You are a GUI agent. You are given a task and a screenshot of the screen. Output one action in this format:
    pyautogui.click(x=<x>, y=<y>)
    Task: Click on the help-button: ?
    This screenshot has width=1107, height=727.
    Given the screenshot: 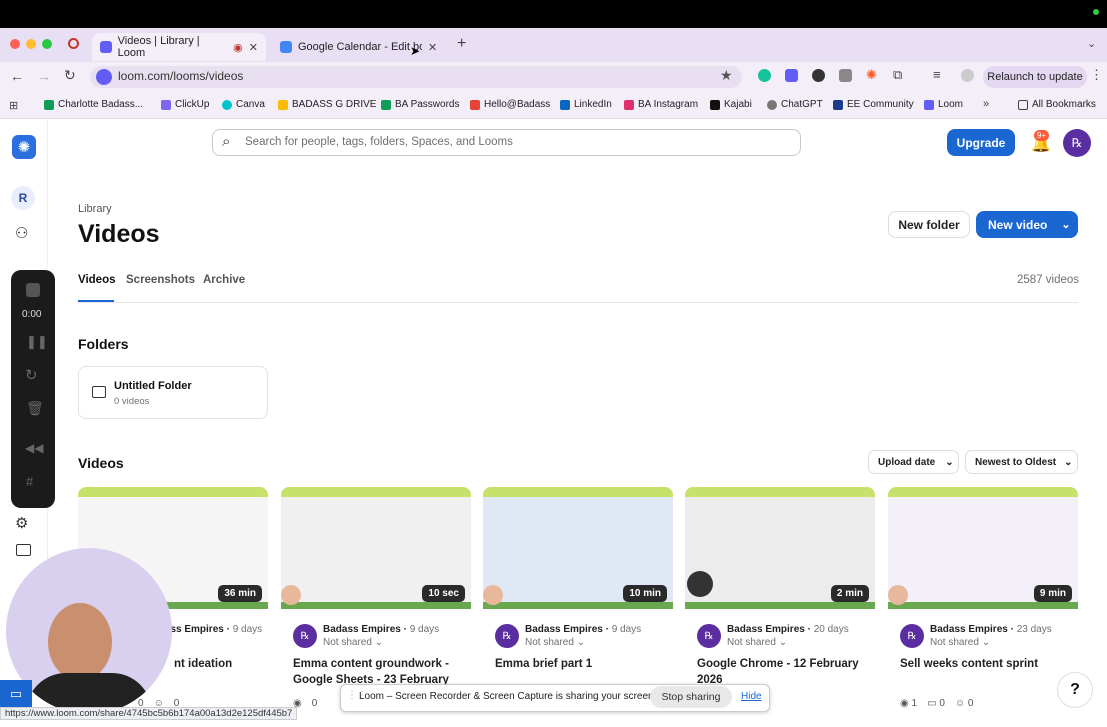 What is the action you would take?
    pyautogui.click(x=1075, y=690)
    